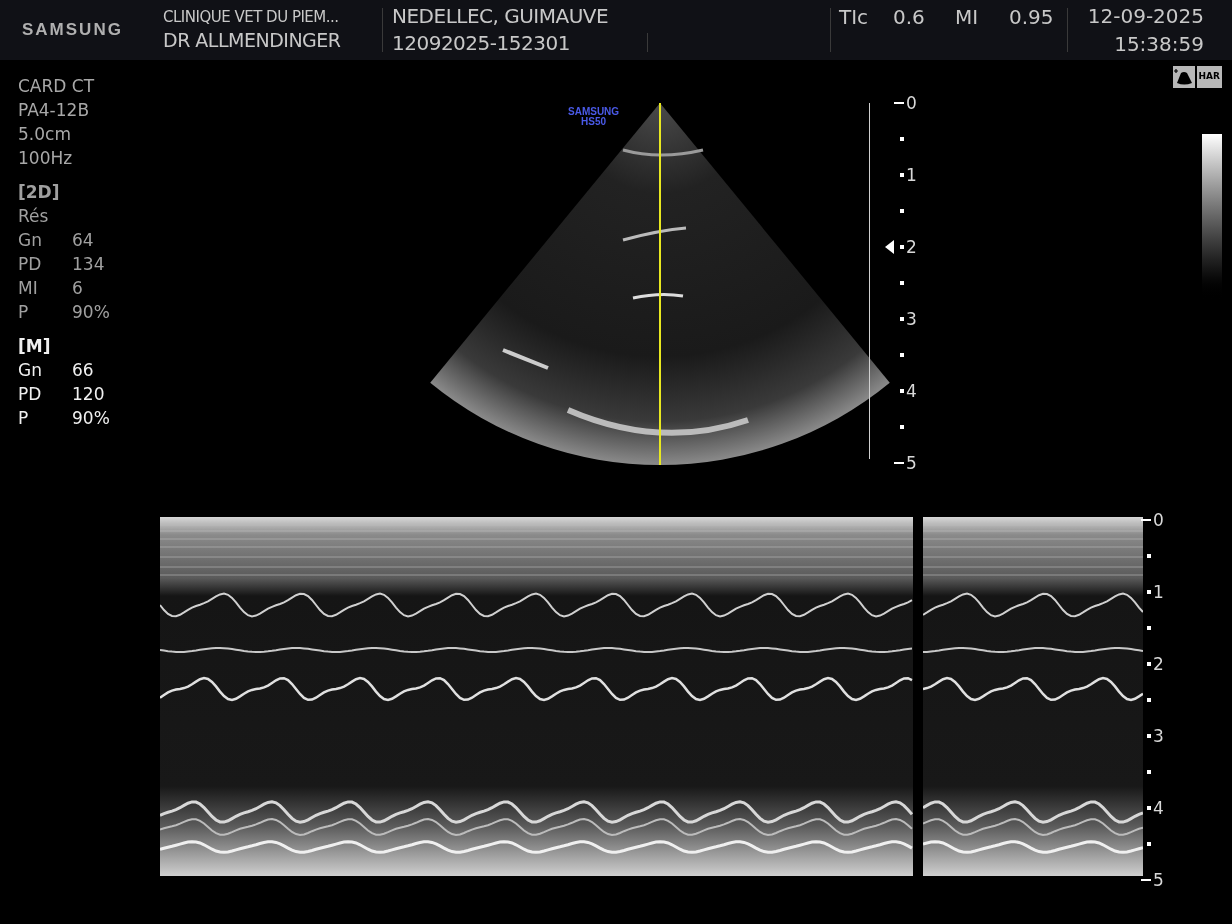 The image size is (1232, 924). I want to click on mode-group-title: [M], so click(35, 346).